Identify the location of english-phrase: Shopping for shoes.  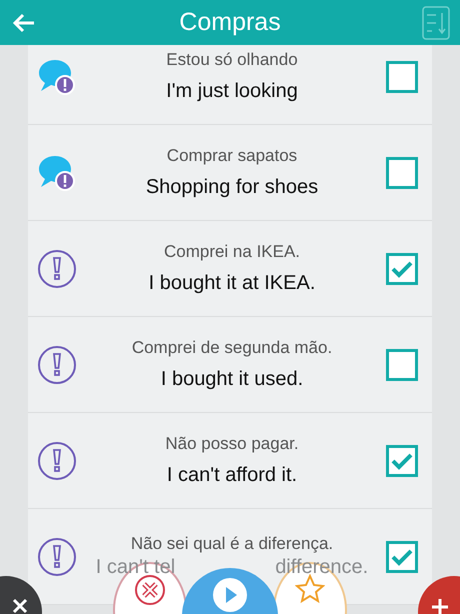
(232, 187).